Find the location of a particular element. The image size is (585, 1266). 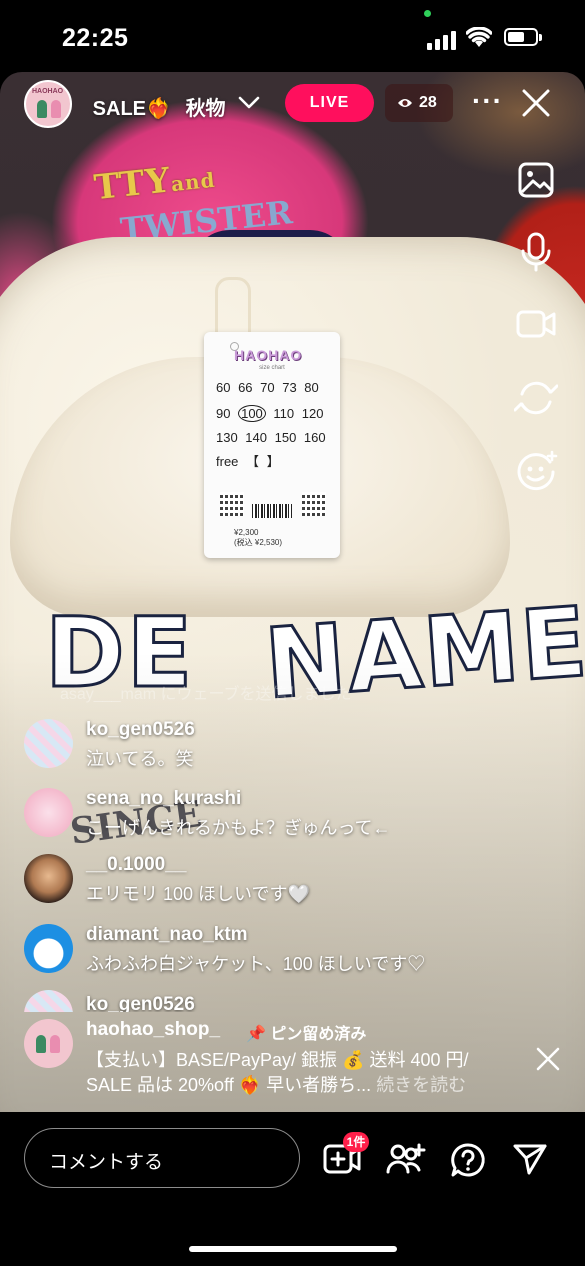

tag-size-row-1: 60 66 70 73 80 is located at coordinates (267, 387).